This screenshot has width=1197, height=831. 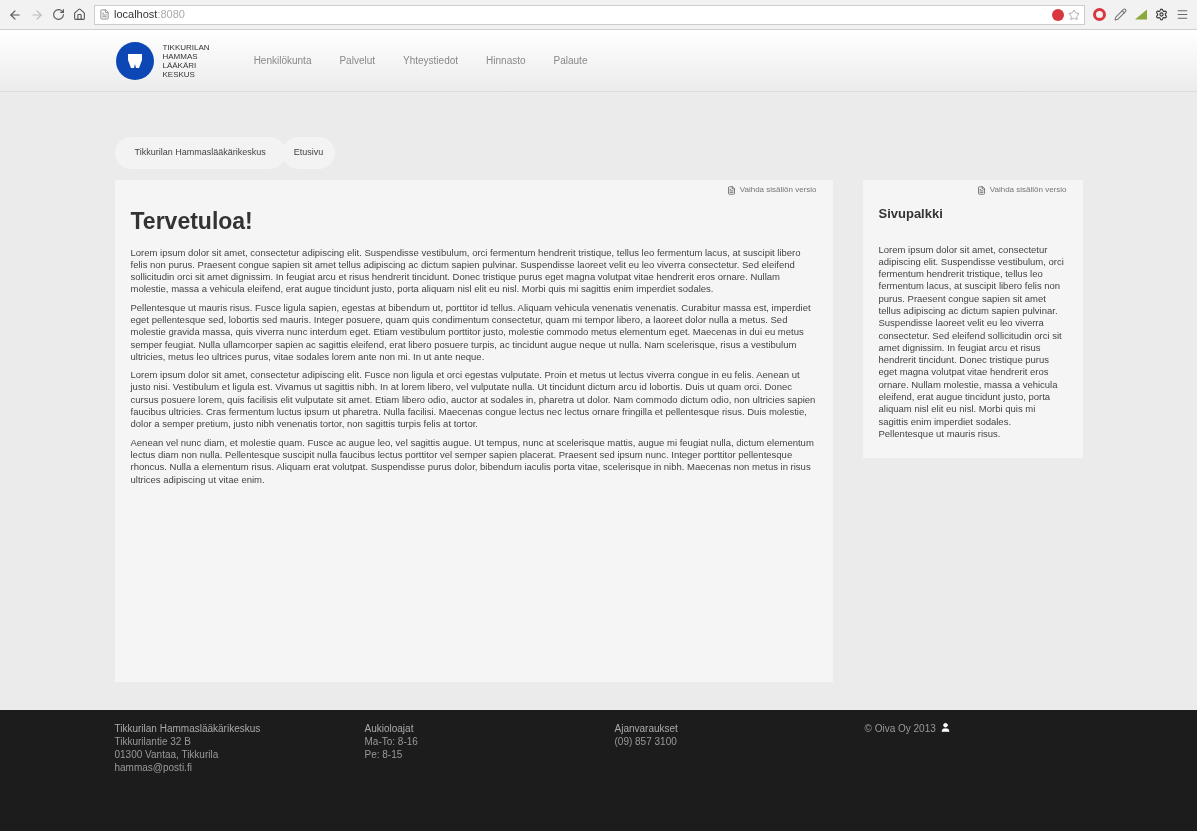 I want to click on footer-heading: Tikkurilan Hammaslääkärikeskus, so click(x=188, y=728).